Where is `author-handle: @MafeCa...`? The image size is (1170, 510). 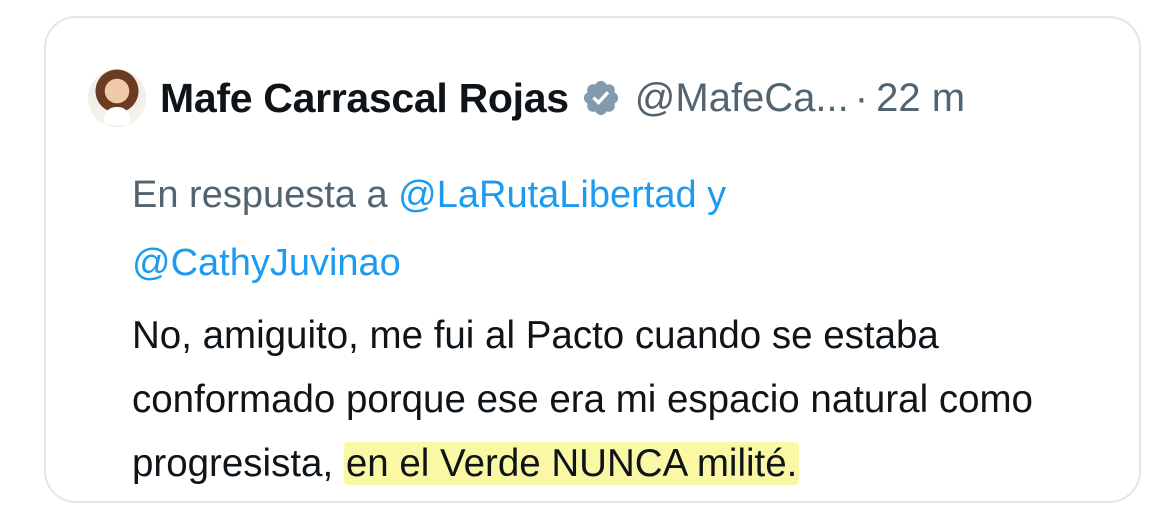
author-handle: @MafeCa... is located at coordinates (742, 98).